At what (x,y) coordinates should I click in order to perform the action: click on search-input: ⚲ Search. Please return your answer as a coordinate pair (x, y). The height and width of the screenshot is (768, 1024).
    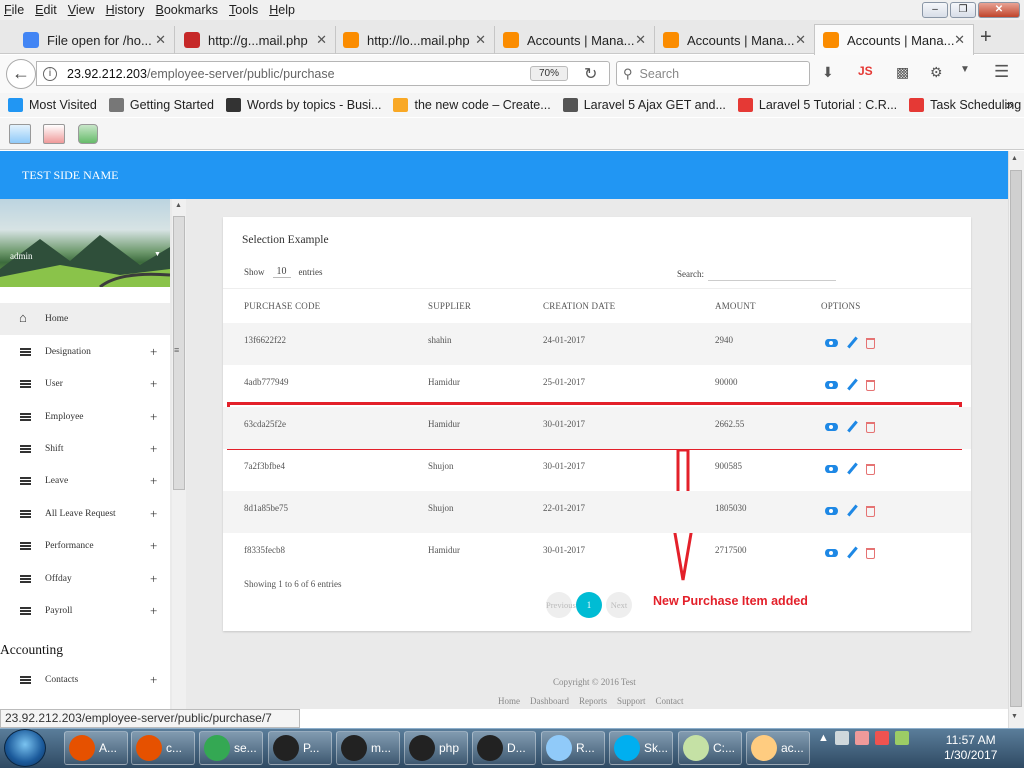
    Looking at the image, I should click on (713, 73).